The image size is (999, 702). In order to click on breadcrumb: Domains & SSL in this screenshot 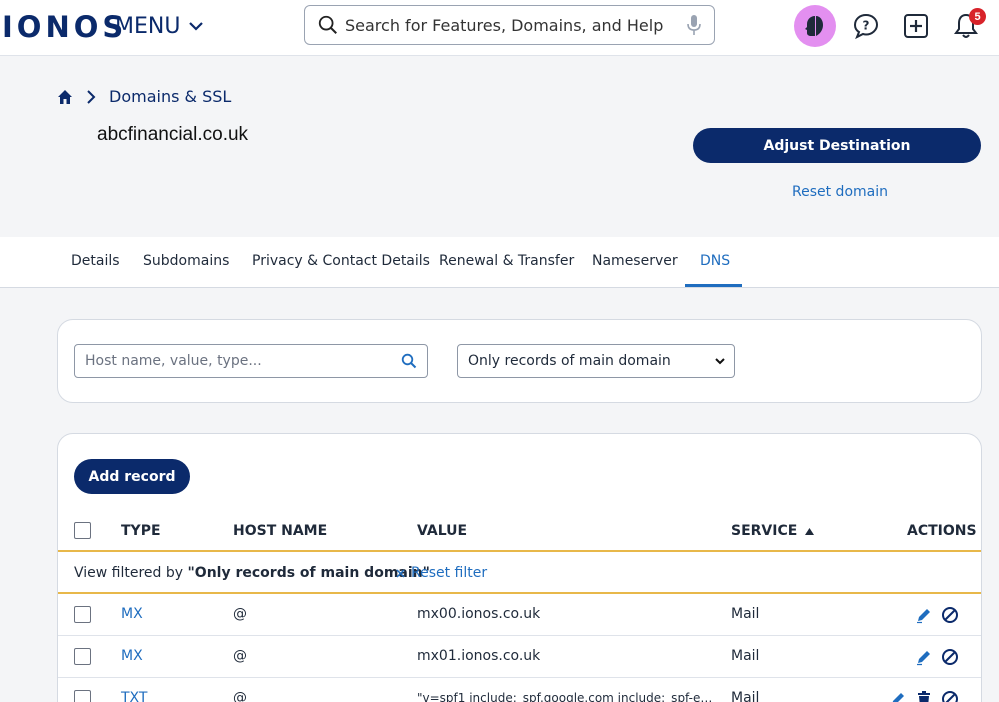, I will do `click(144, 96)`.